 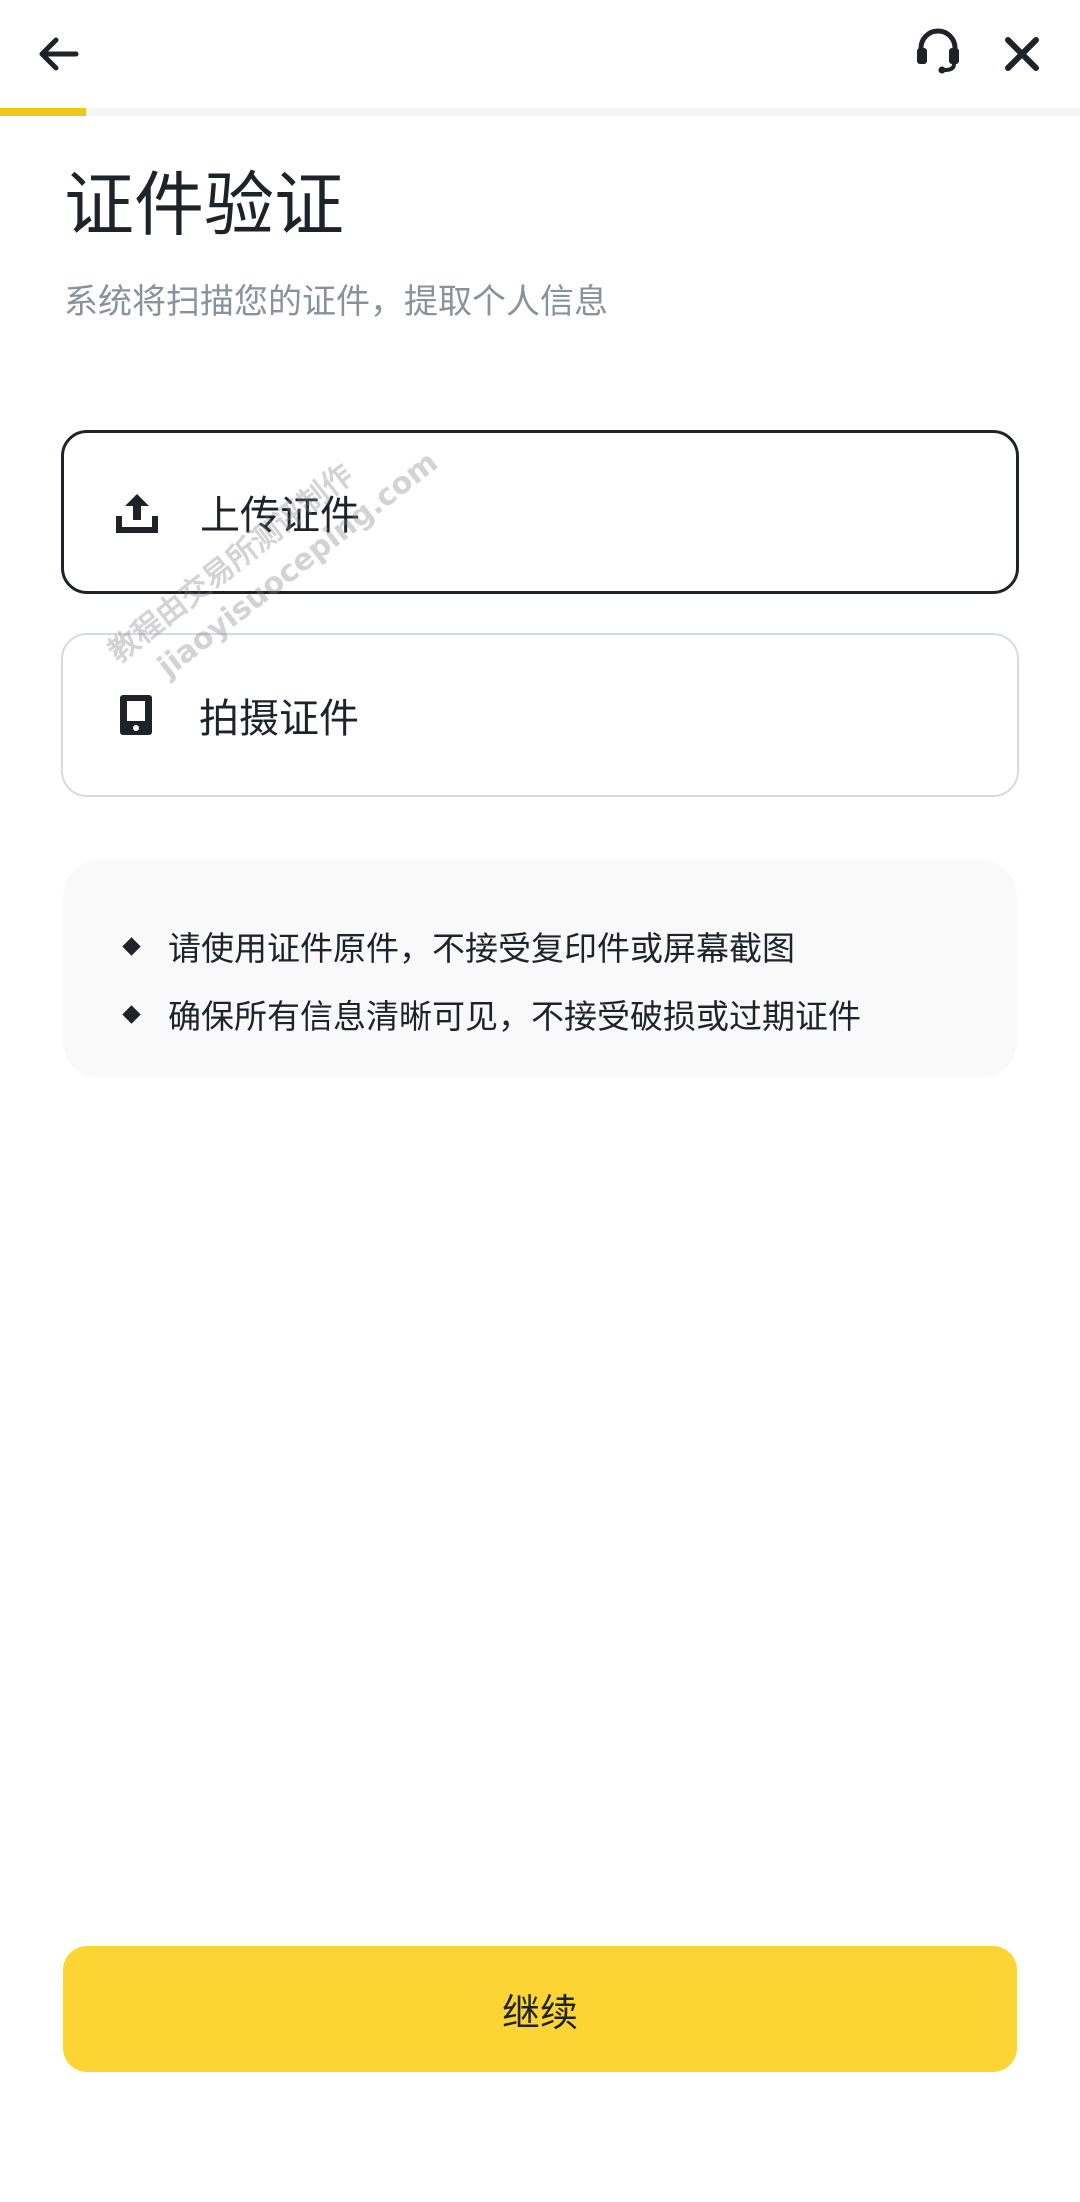 What do you see at coordinates (43, 112) in the screenshot?
I see `progress-bar-fill` at bounding box center [43, 112].